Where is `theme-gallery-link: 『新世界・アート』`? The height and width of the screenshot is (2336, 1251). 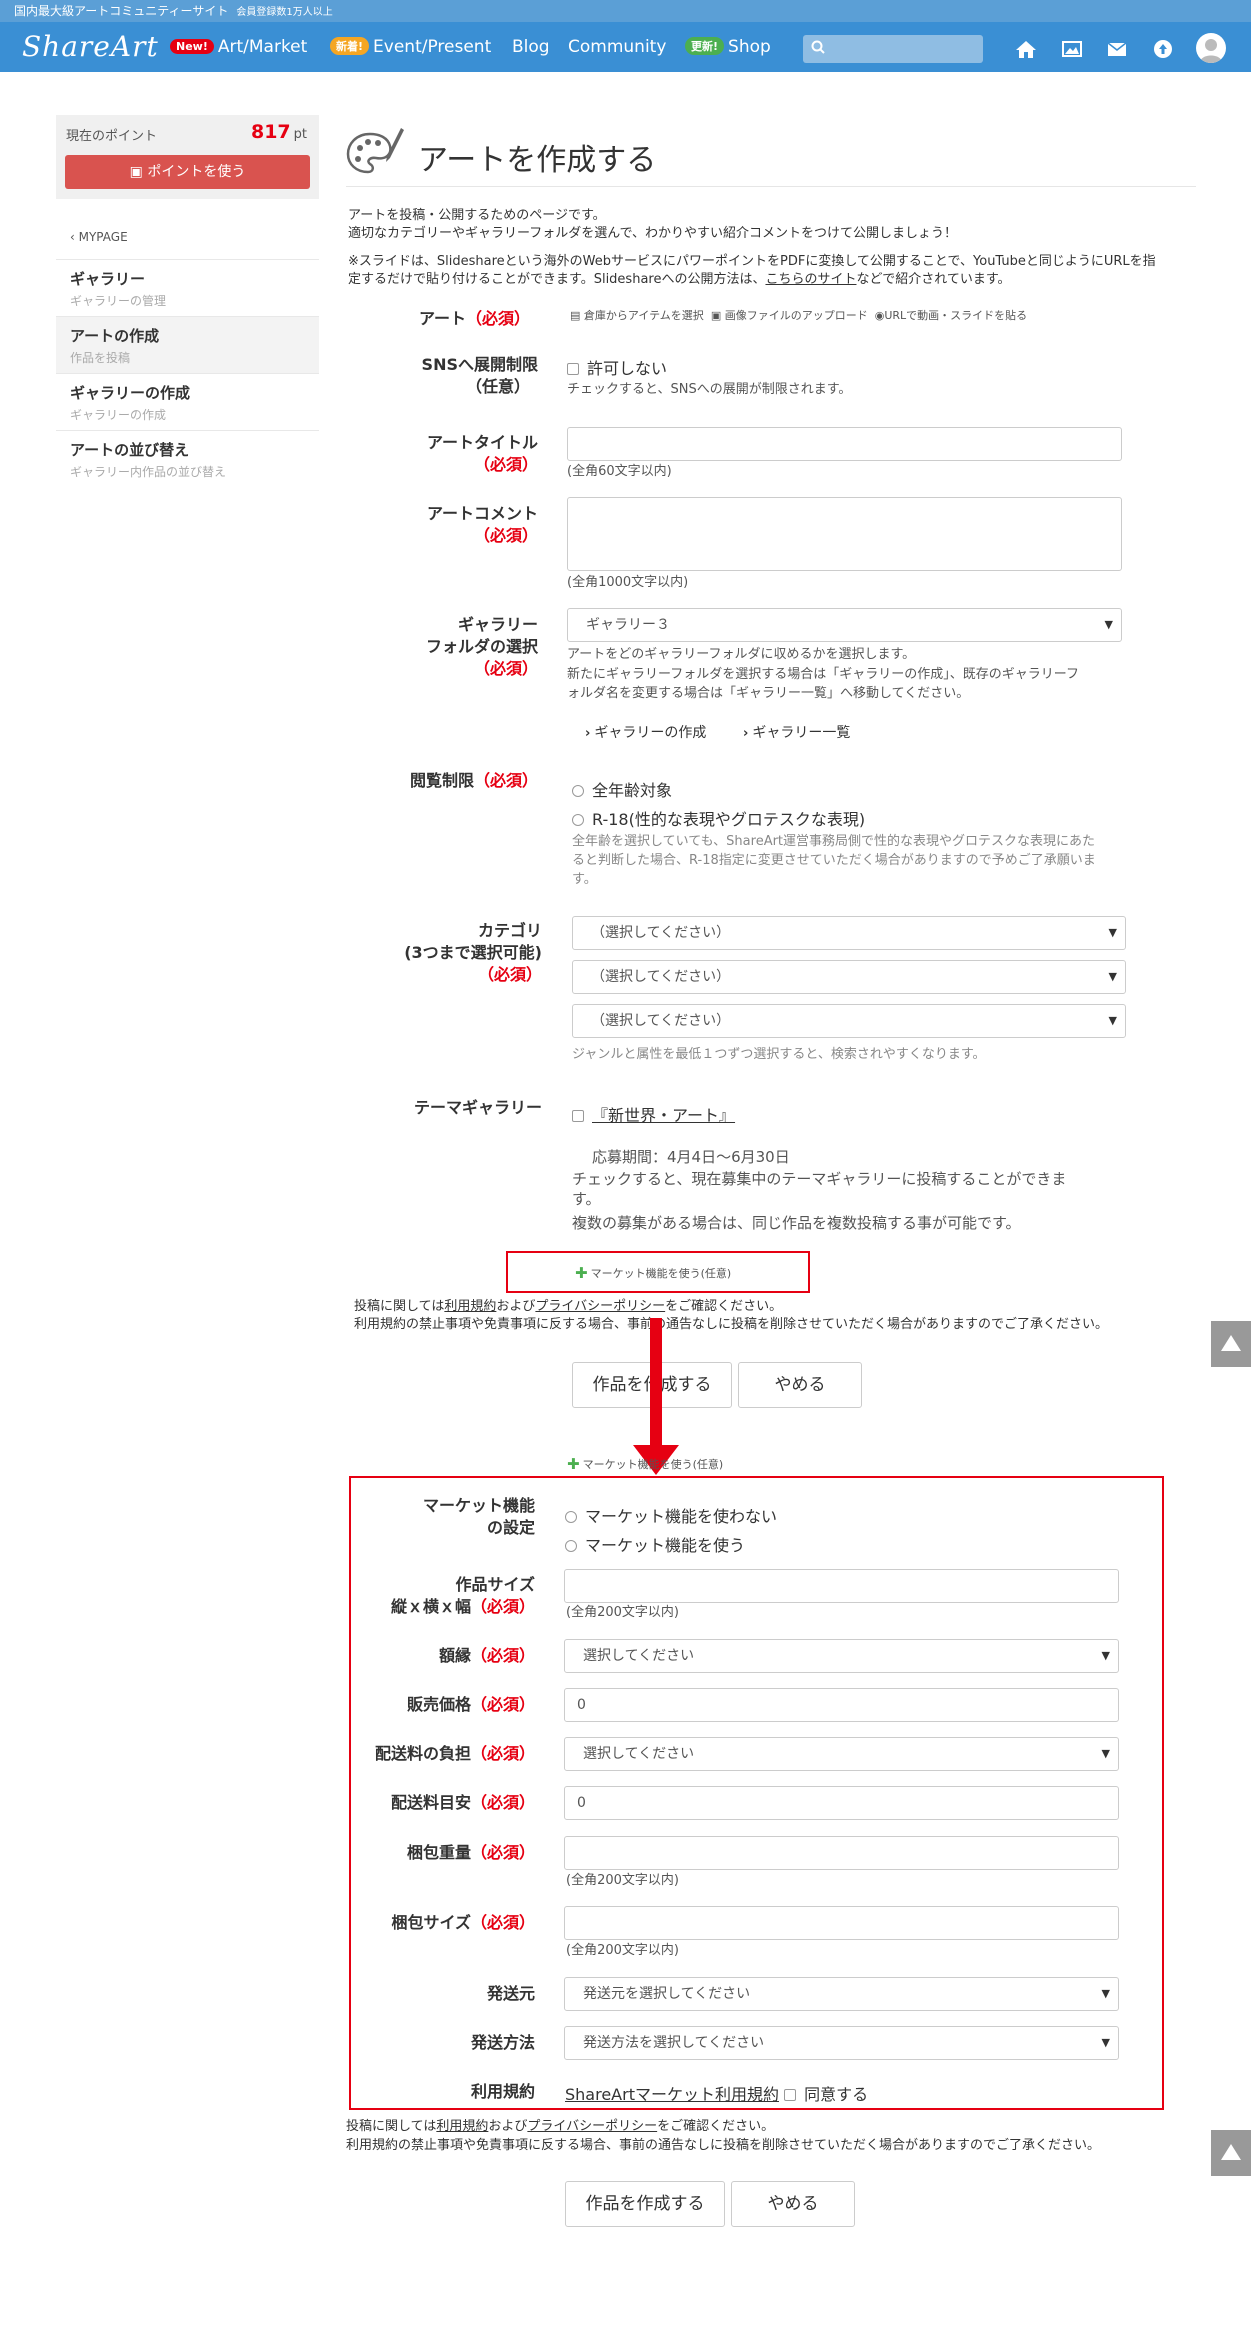
theme-gallery-link: 『新世界・アート』 is located at coordinates (663, 1115).